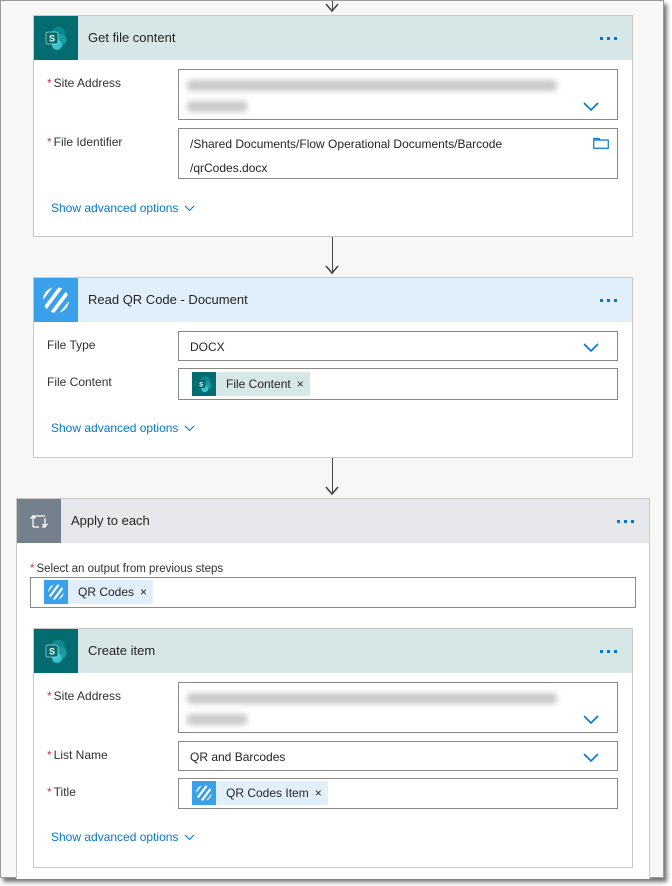  Describe the element at coordinates (110, 520) in the screenshot. I see `card-title: Apply to each` at that location.